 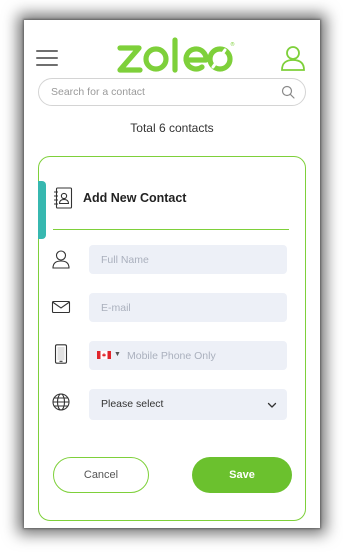 I want to click on card-accent-bar, so click(x=42, y=210).